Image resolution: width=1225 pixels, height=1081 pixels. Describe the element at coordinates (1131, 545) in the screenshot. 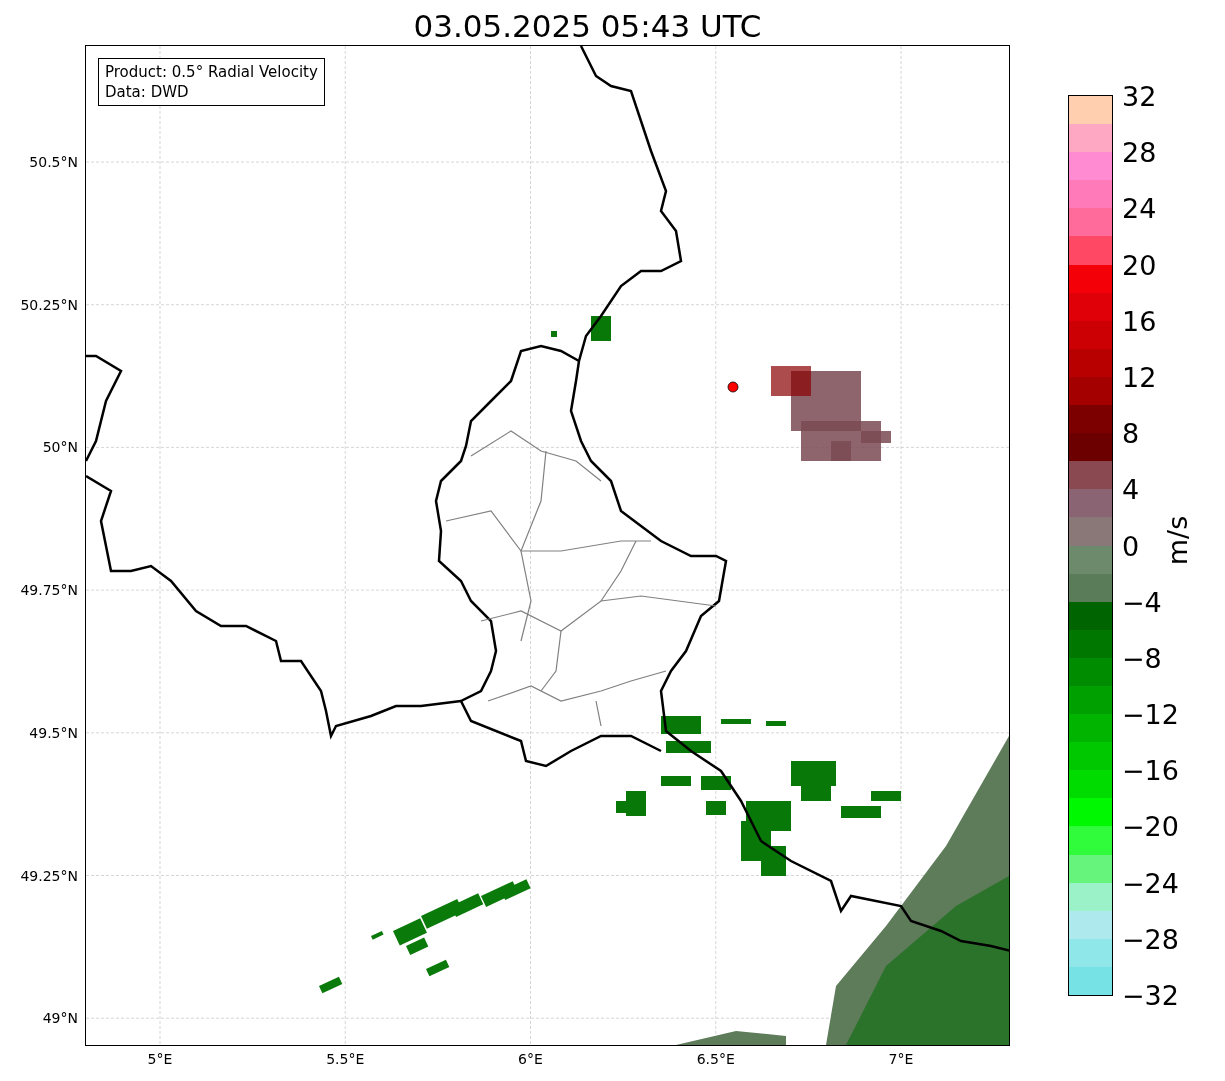

I see `colorbar-tick-label: 0` at that location.